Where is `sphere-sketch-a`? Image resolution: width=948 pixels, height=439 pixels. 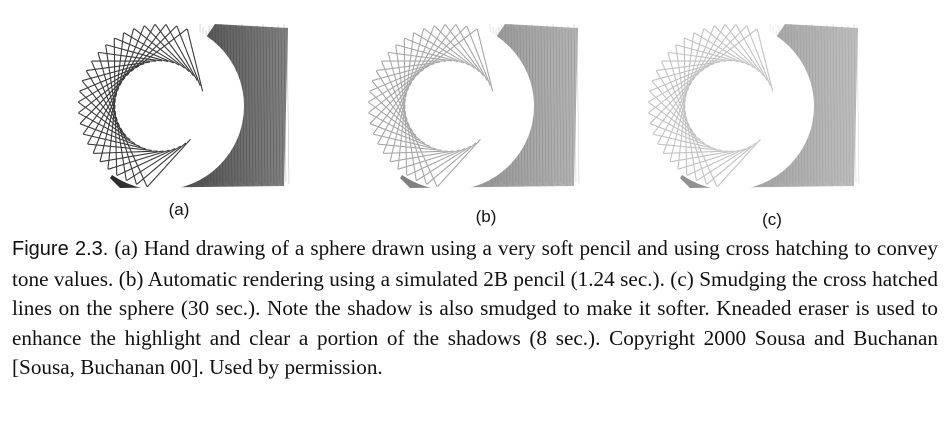
sphere-sketch-a is located at coordinates (180, 105).